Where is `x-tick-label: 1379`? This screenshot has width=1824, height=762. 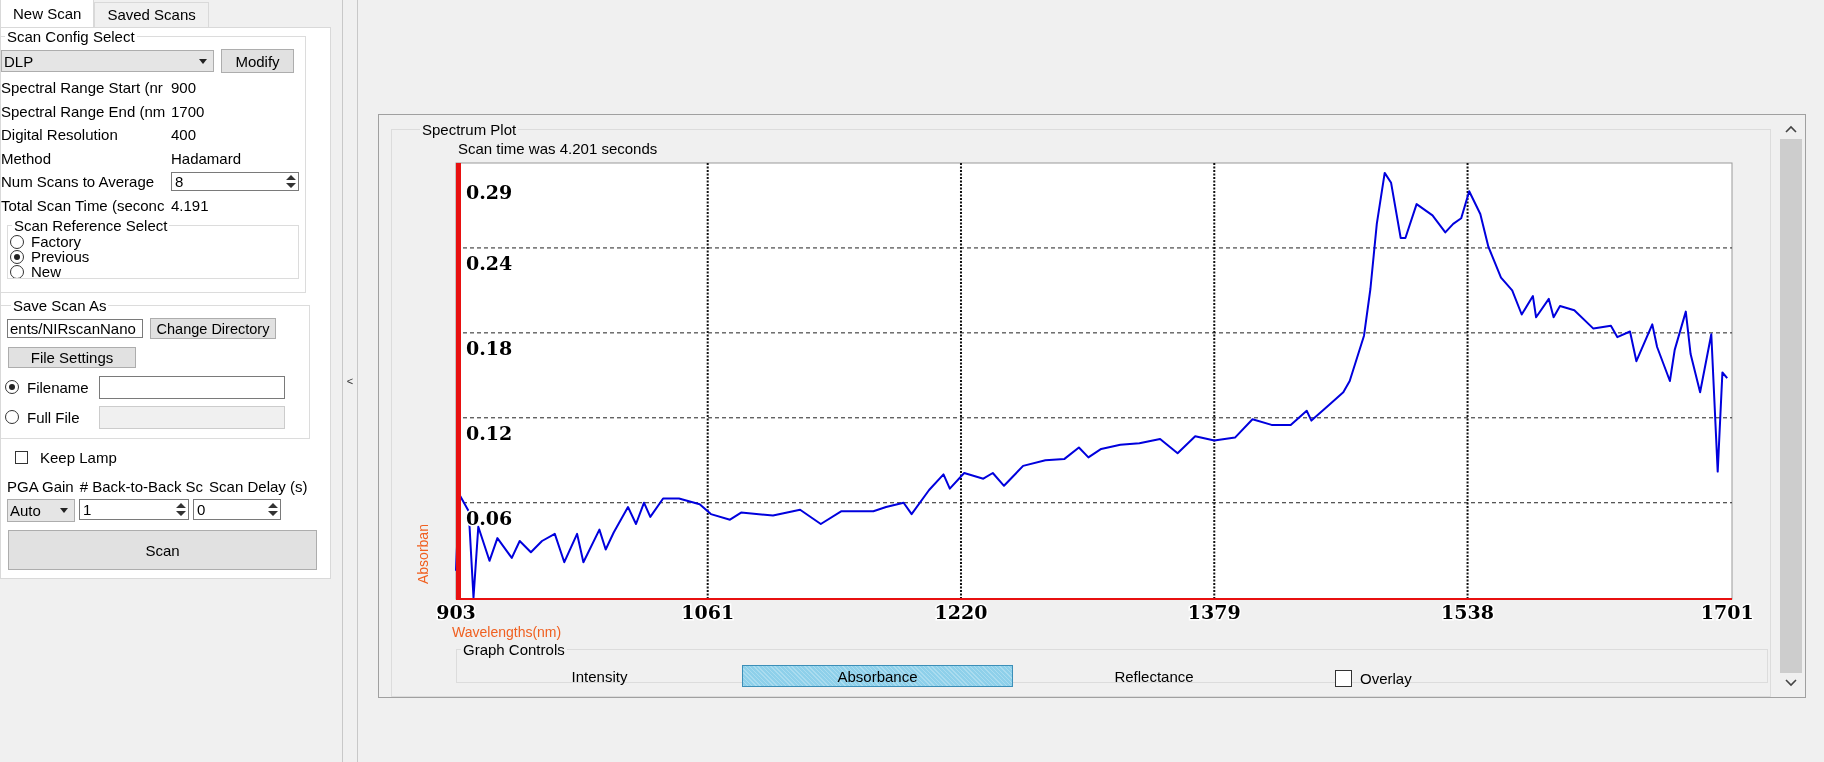
x-tick-label: 1379 is located at coordinates (1214, 612).